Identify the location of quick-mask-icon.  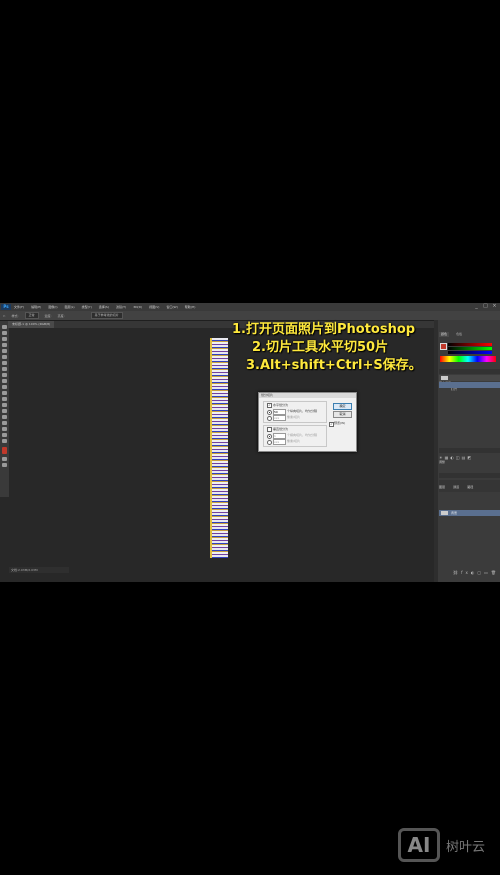
(4, 459).